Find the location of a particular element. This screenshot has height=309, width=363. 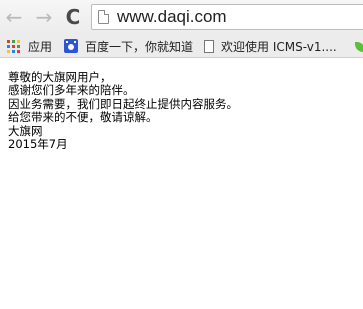

address-bar: www.daqi.com is located at coordinates (227, 17).